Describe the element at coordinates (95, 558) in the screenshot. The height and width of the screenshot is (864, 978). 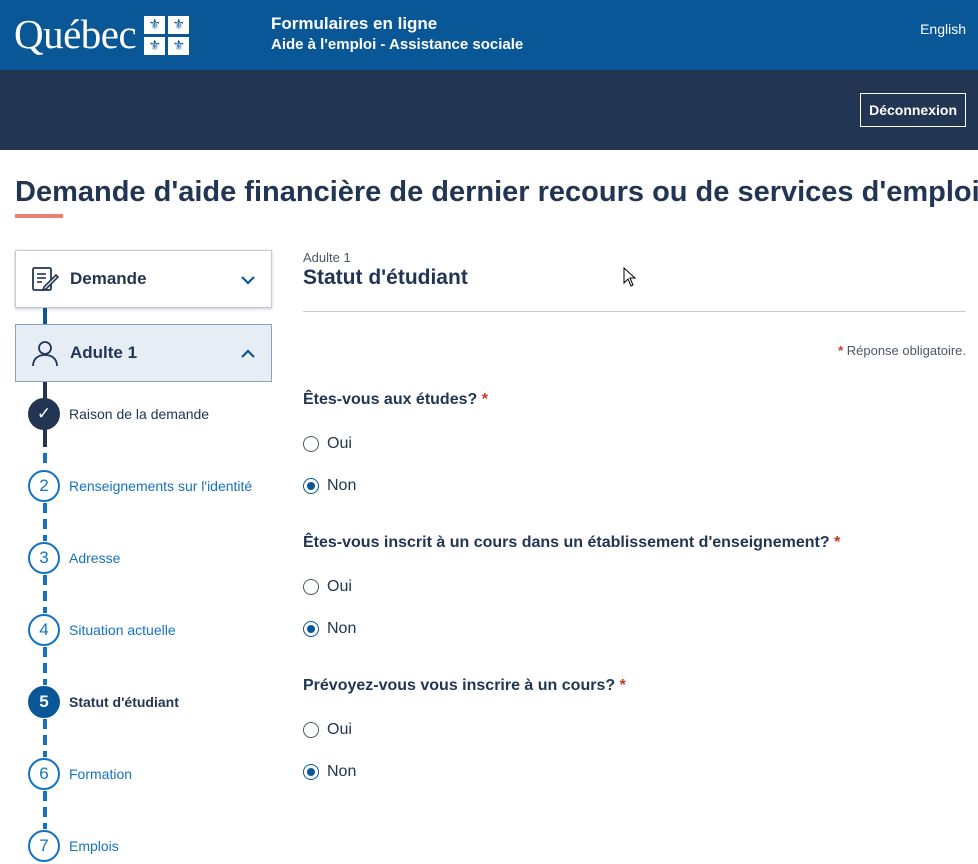
I see `step-label: Adresse` at that location.